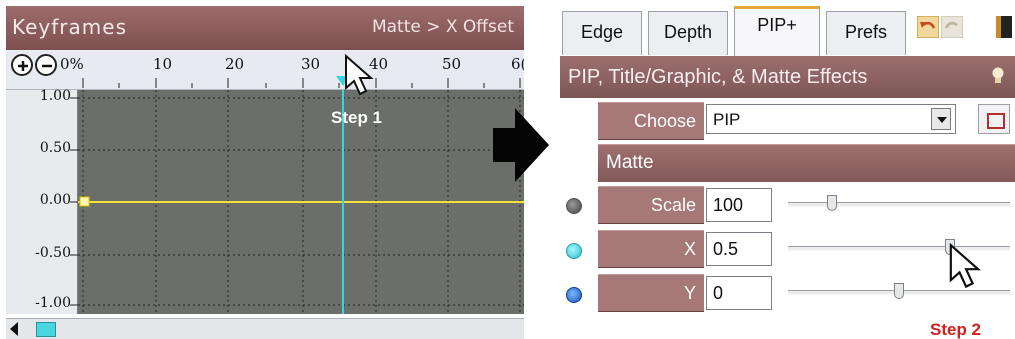 The height and width of the screenshot is (339, 1015). I want to click on scale-input: 100, so click(739, 205).